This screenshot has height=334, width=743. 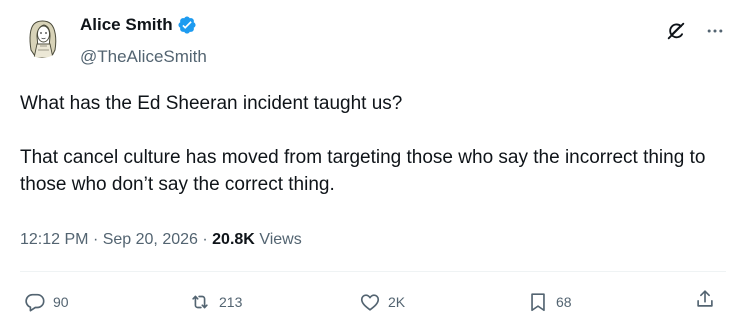 What do you see at coordinates (233, 239) in the screenshot?
I see `views-count: 20.8K` at bounding box center [233, 239].